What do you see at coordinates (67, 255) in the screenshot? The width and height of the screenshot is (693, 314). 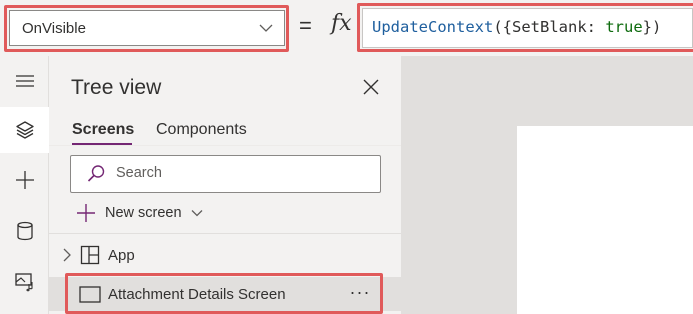 I see `chevron-right-icon` at bounding box center [67, 255].